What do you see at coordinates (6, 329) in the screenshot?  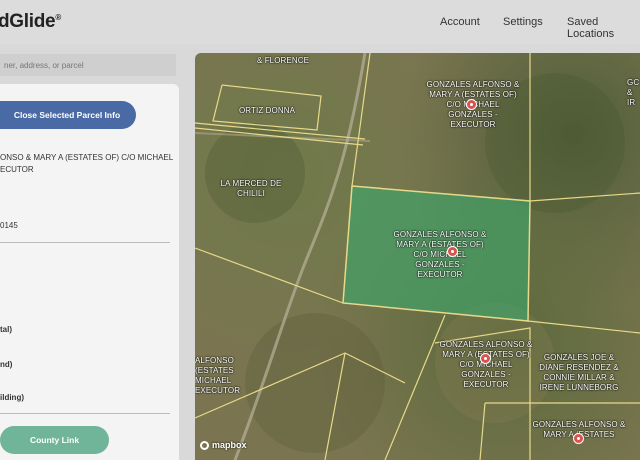 I see `value-total-label: tal)` at bounding box center [6, 329].